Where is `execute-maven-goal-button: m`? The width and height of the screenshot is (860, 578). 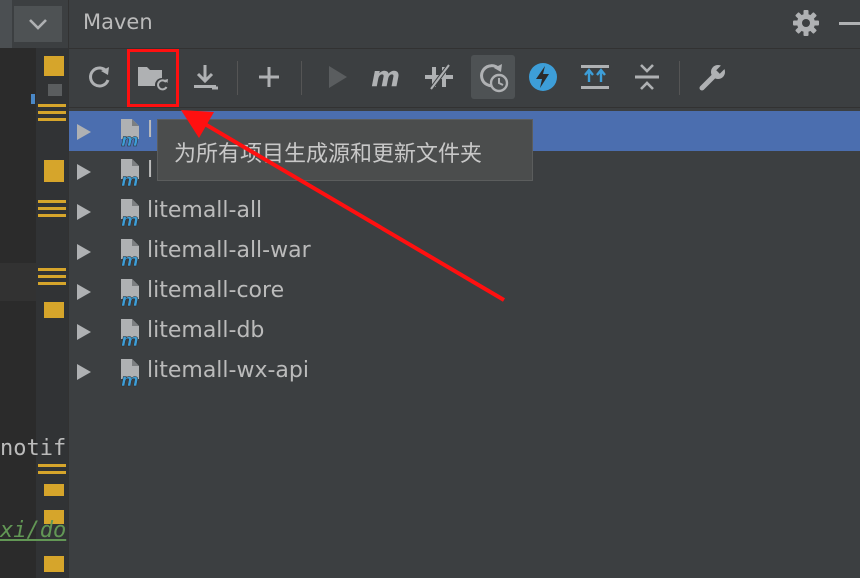
execute-maven-goal-button: m is located at coordinates (387, 77).